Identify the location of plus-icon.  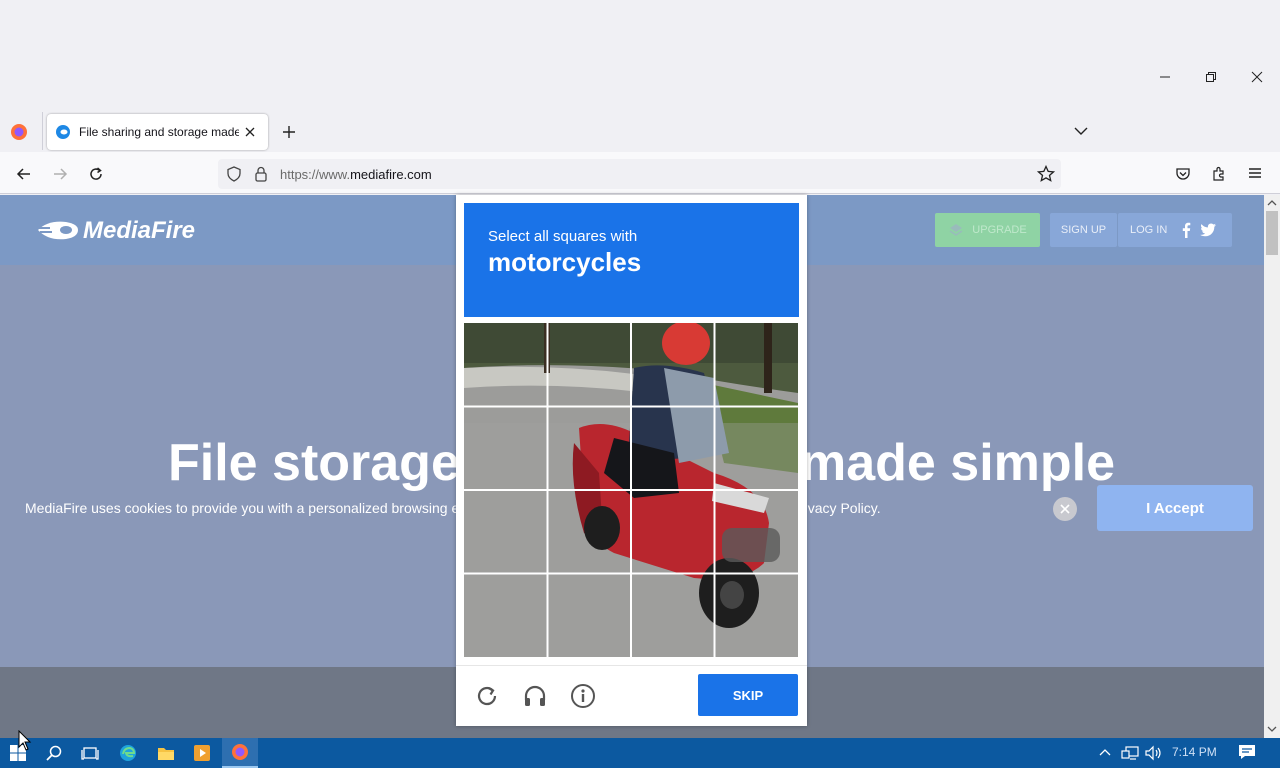
(289, 132).